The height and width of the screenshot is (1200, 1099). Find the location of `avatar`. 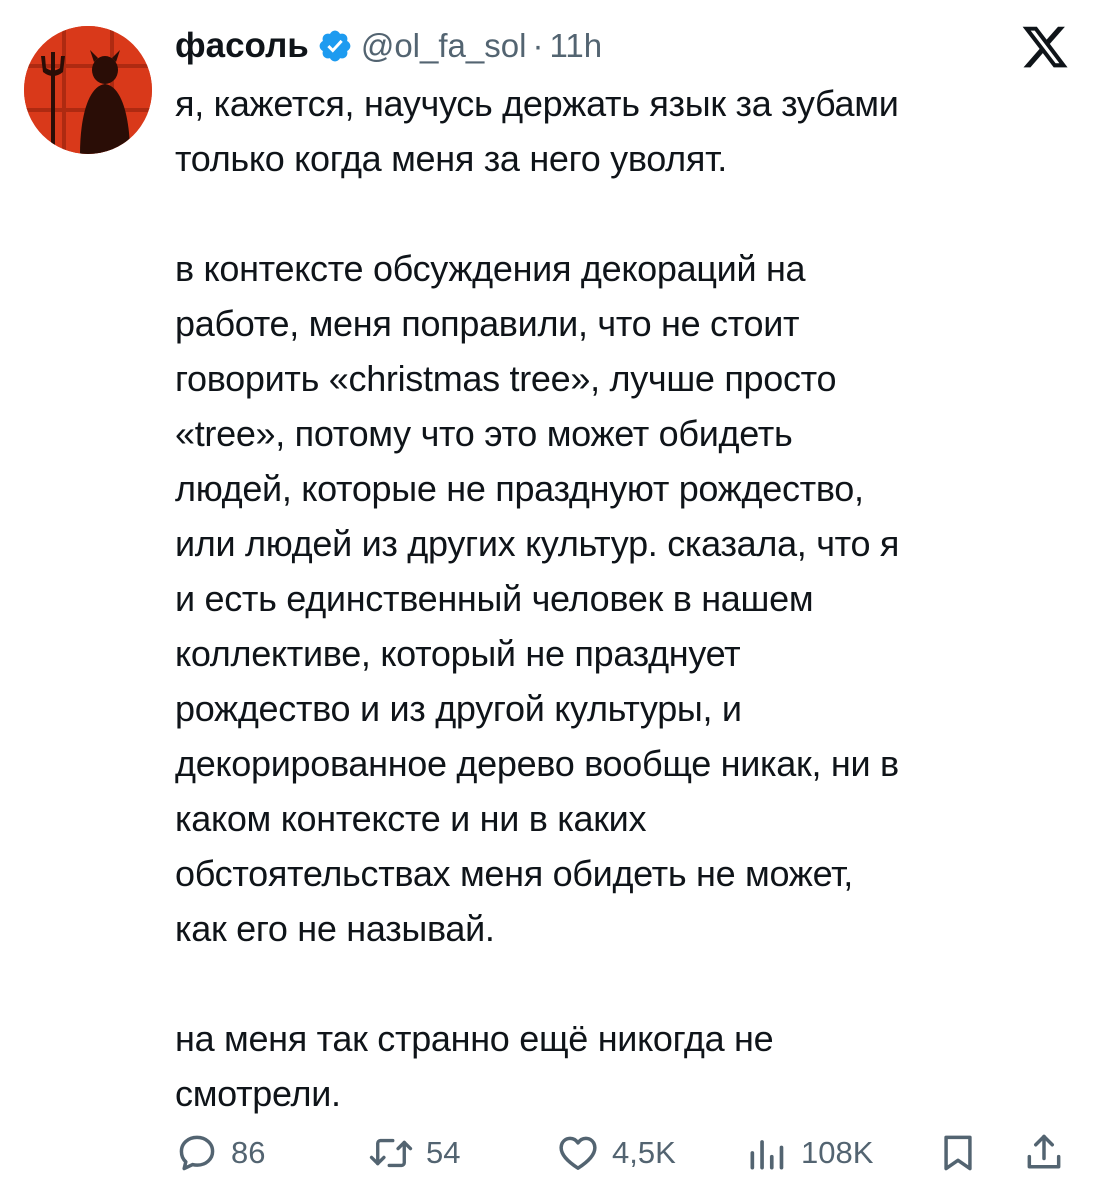

avatar is located at coordinates (88, 90).